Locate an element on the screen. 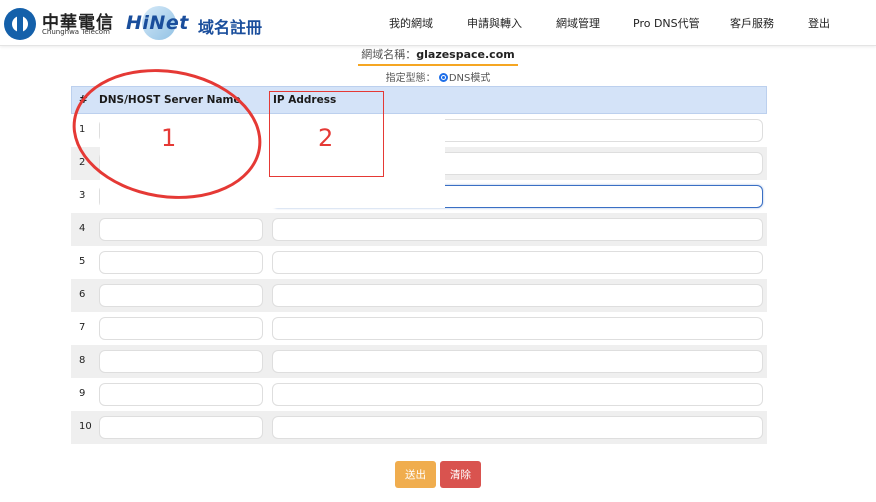 The image size is (876, 502). domain-name-line: 網域名稱：glazespace.com is located at coordinates (438, 56).